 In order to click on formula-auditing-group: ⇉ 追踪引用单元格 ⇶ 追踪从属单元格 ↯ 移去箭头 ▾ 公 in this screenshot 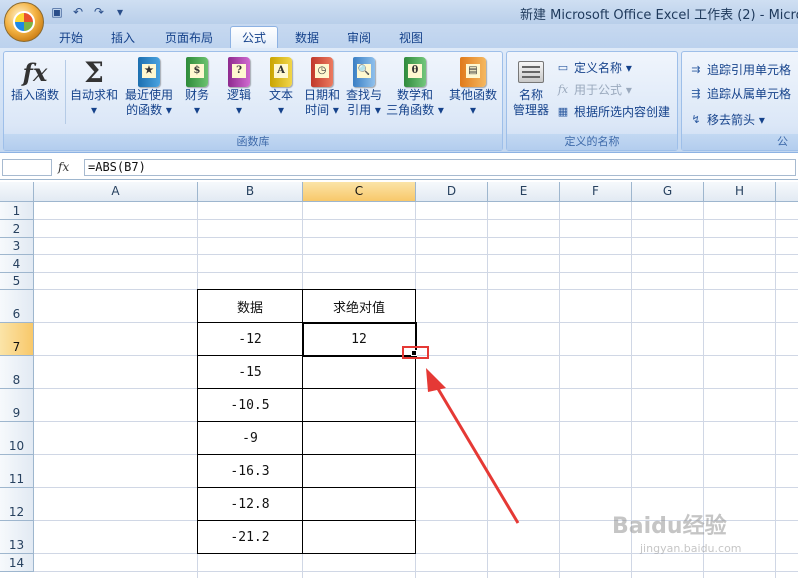, I will do `click(739, 101)`.